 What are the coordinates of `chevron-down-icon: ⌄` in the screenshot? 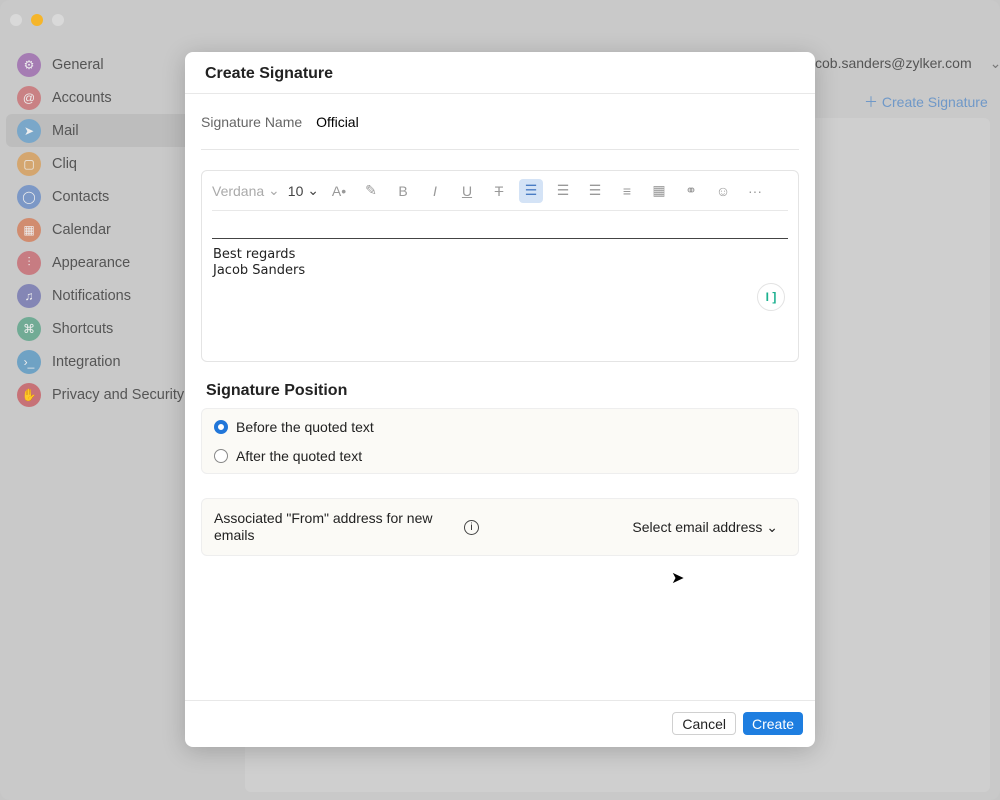 It's located at (994, 63).